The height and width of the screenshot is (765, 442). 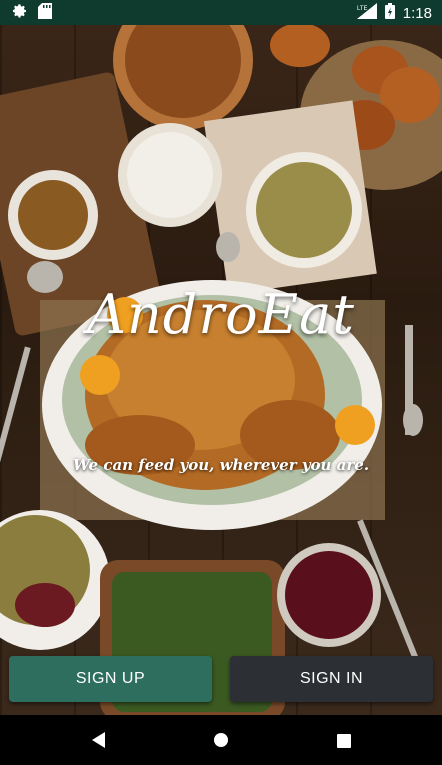 I want to click on navigation-bar, so click(x=221, y=740).